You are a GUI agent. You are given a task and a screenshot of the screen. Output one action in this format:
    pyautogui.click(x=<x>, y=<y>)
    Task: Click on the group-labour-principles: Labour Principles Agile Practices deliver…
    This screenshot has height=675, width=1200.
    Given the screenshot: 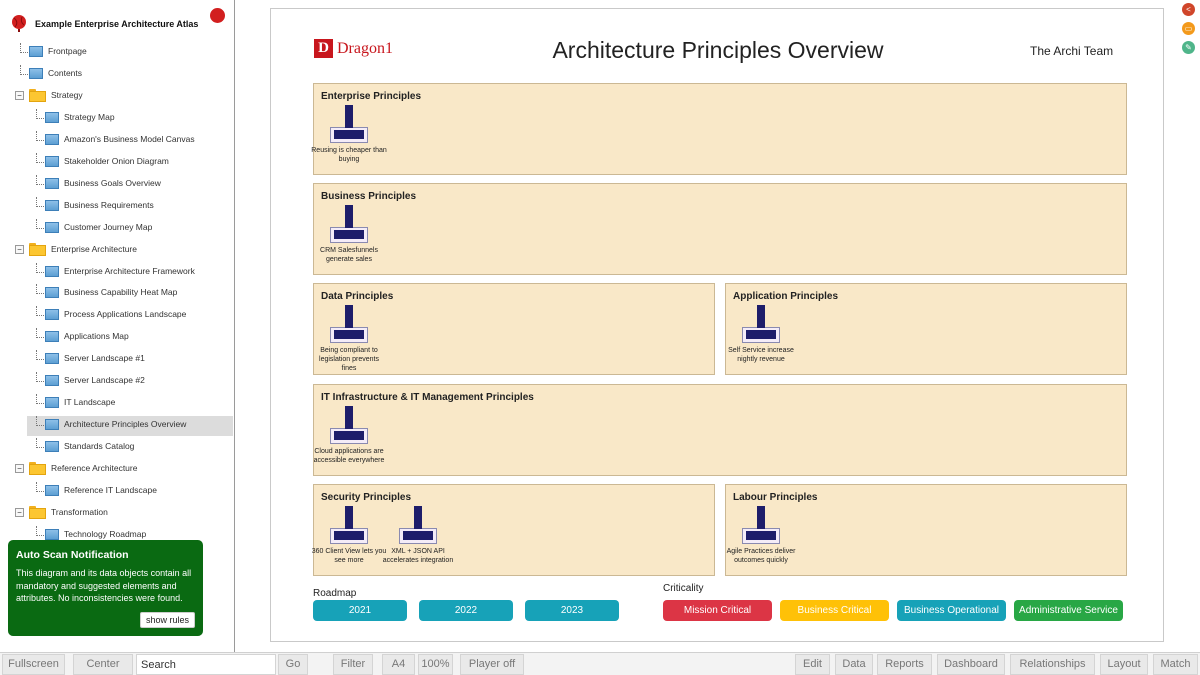 What is the action you would take?
    pyautogui.click(x=926, y=530)
    